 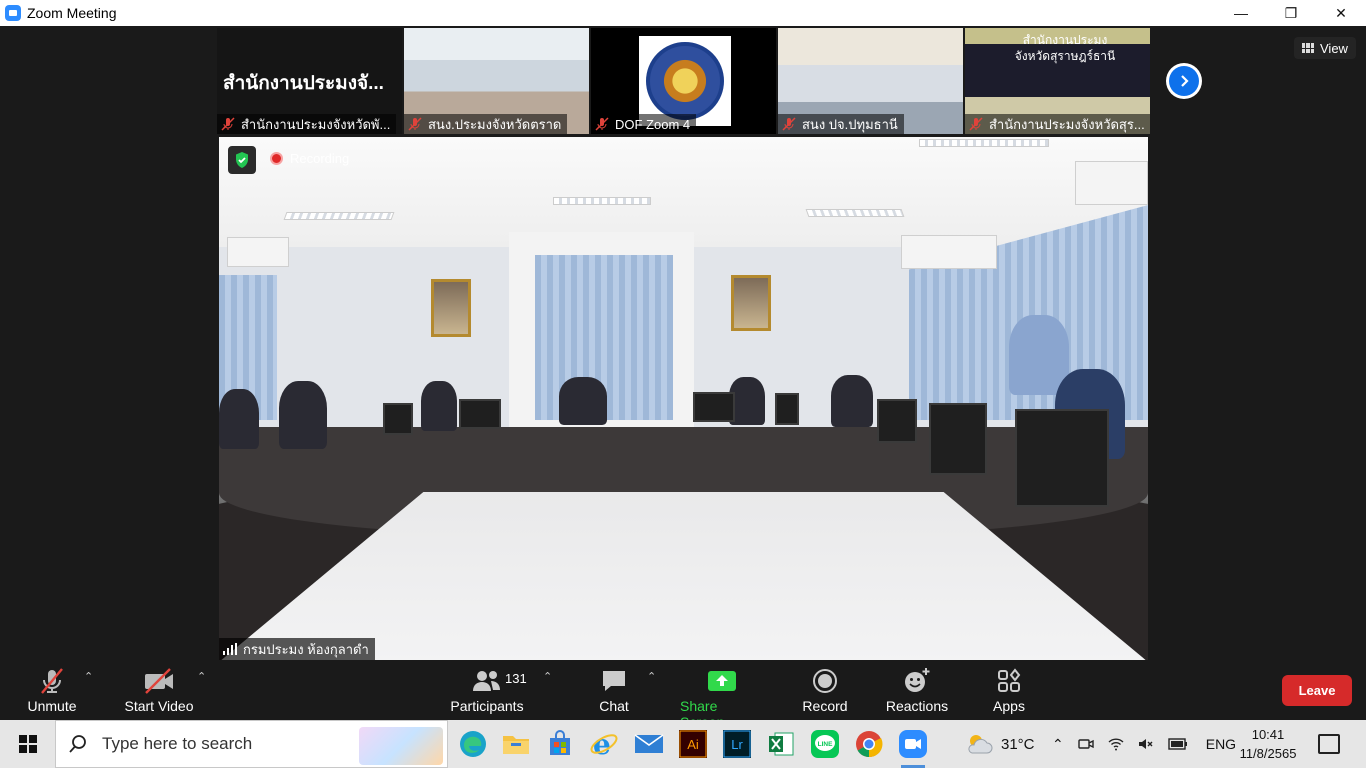 I want to click on show-hidden-icons-chevron-up-icon: ⌃, so click(x=1058, y=744).